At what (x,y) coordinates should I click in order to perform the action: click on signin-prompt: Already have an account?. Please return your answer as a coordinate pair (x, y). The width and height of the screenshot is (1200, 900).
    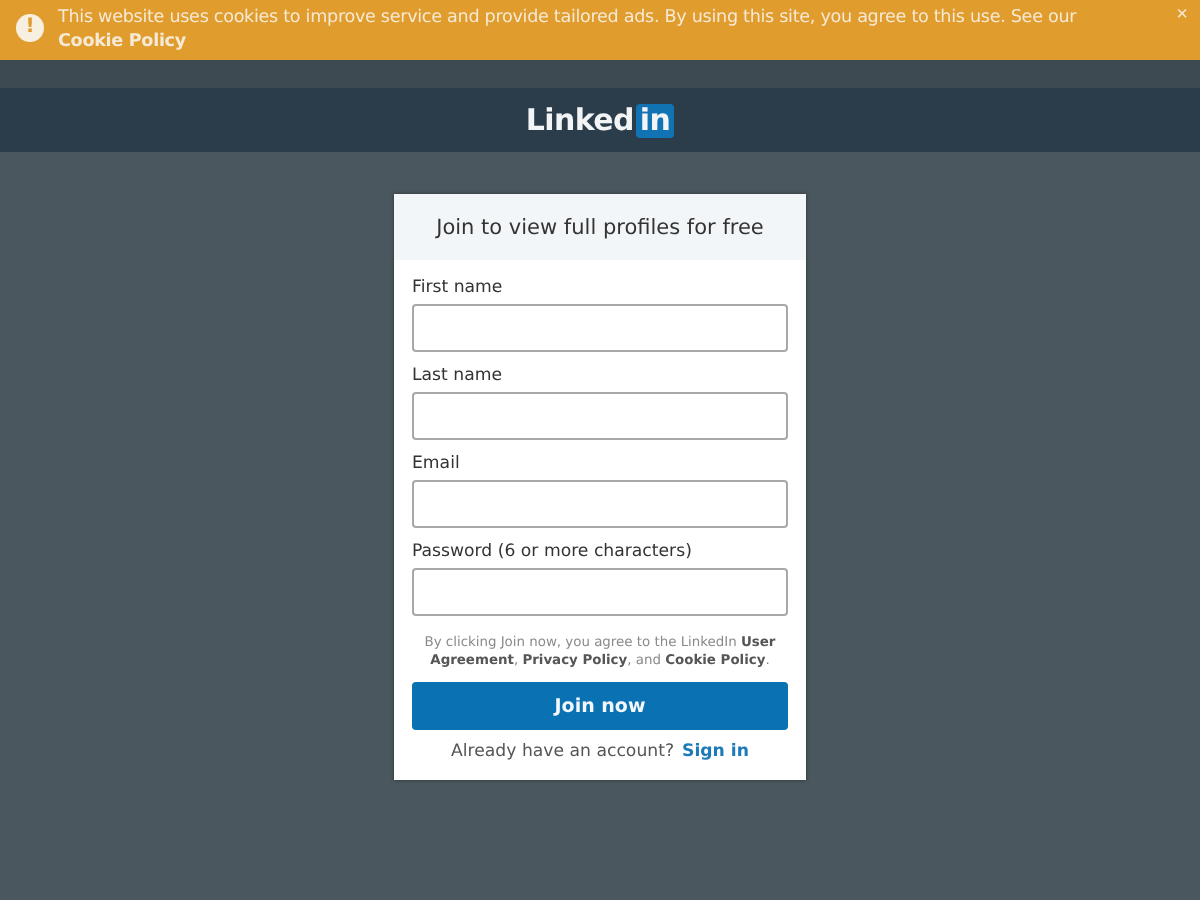
    Looking at the image, I should click on (563, 752).